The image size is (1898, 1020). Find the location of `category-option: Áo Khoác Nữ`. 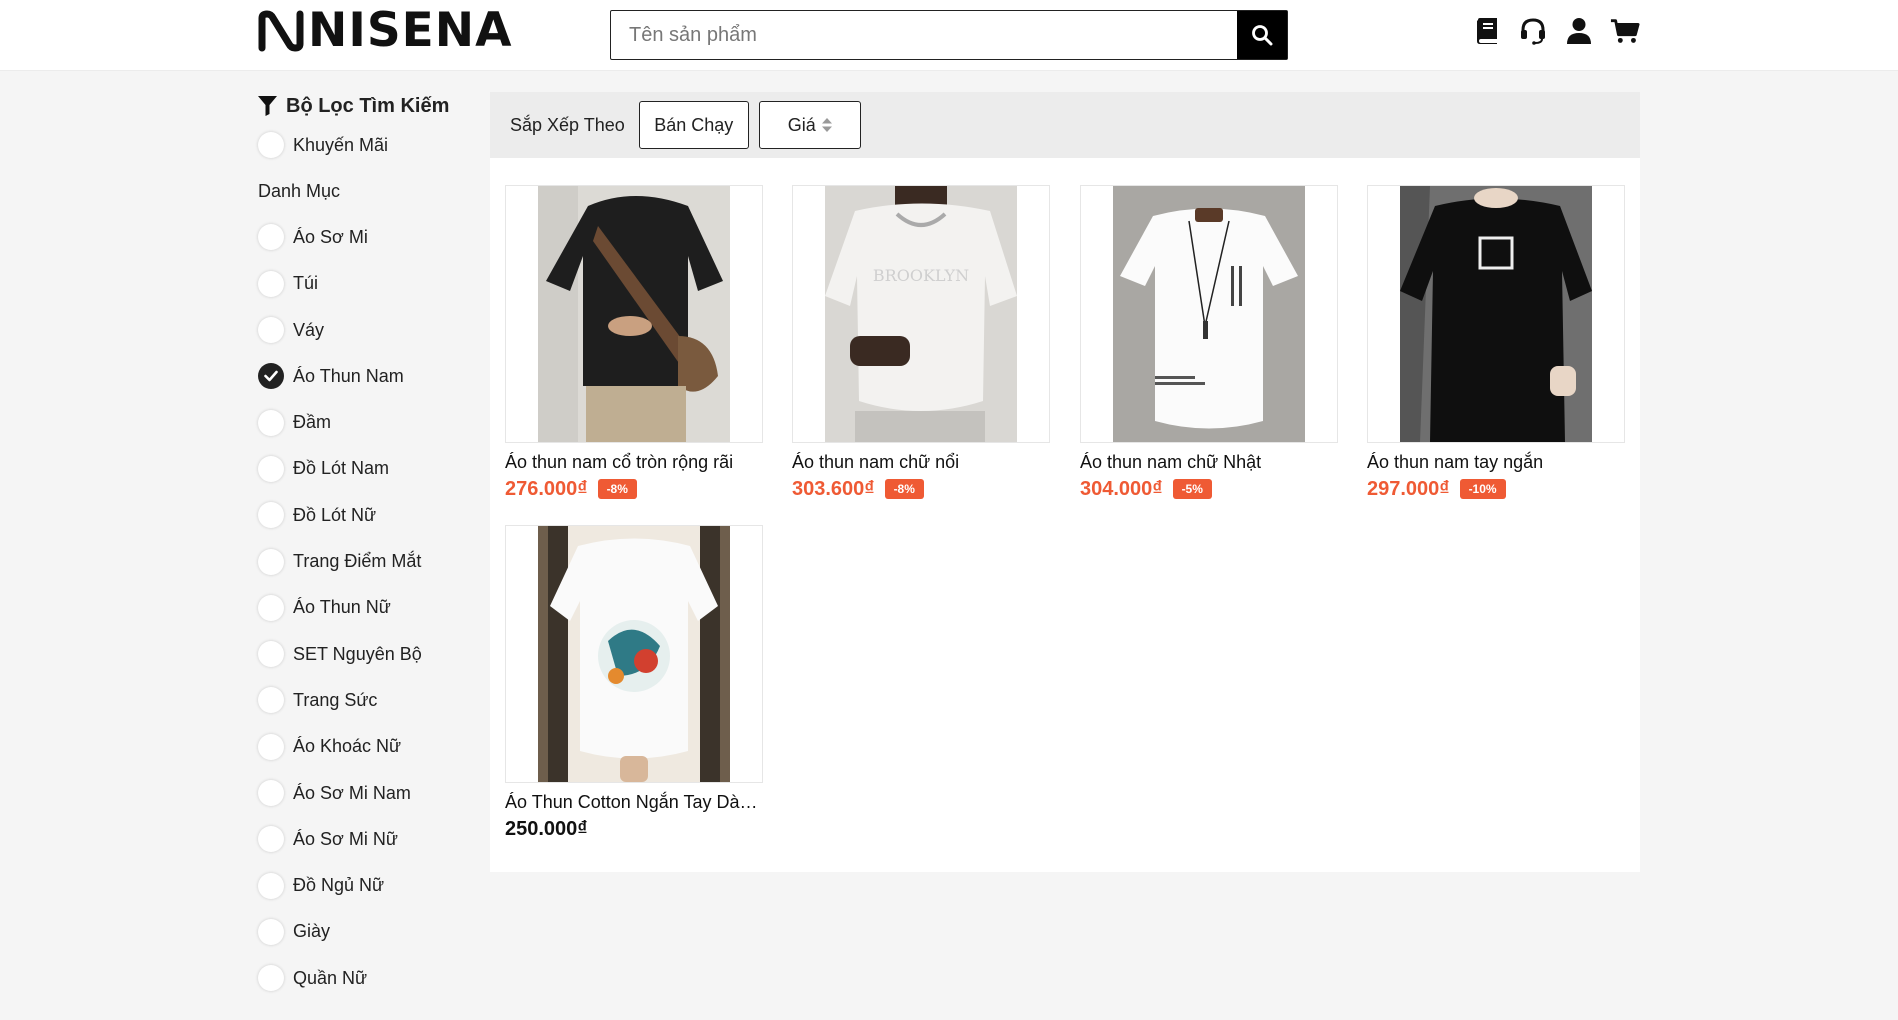

category-option: Áo Khoác Nữ is located at coordinates (363, 747).